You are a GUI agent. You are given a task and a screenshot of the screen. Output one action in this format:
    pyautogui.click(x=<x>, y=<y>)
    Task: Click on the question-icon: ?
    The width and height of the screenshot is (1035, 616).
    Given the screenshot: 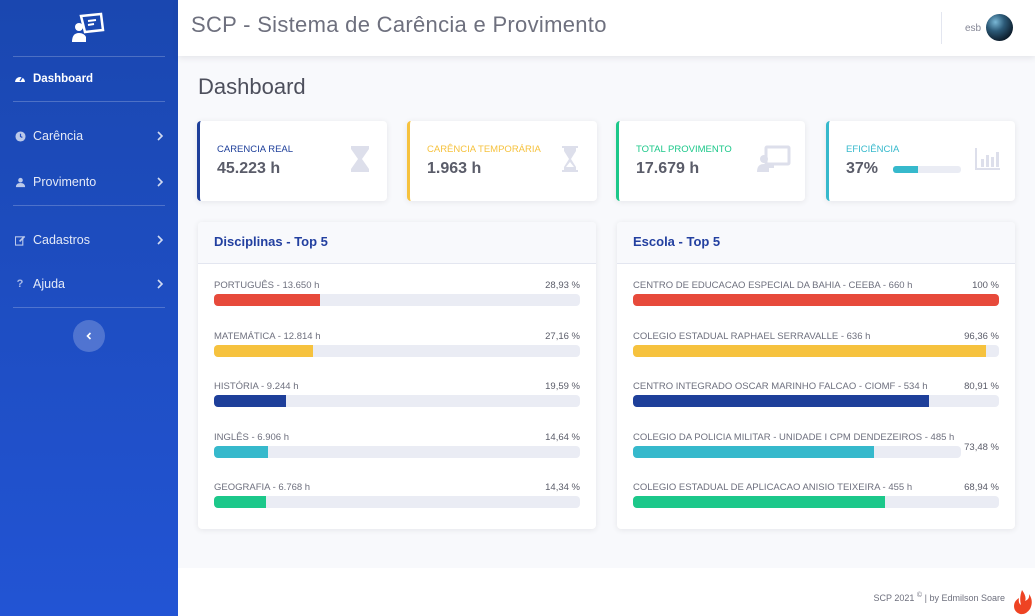 What is the action you would take?
    pyautogui.click(x=20, y=284)
    